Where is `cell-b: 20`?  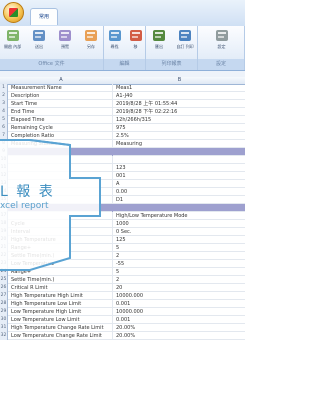
cell-b: 20 is located at coordinates (179, 288).